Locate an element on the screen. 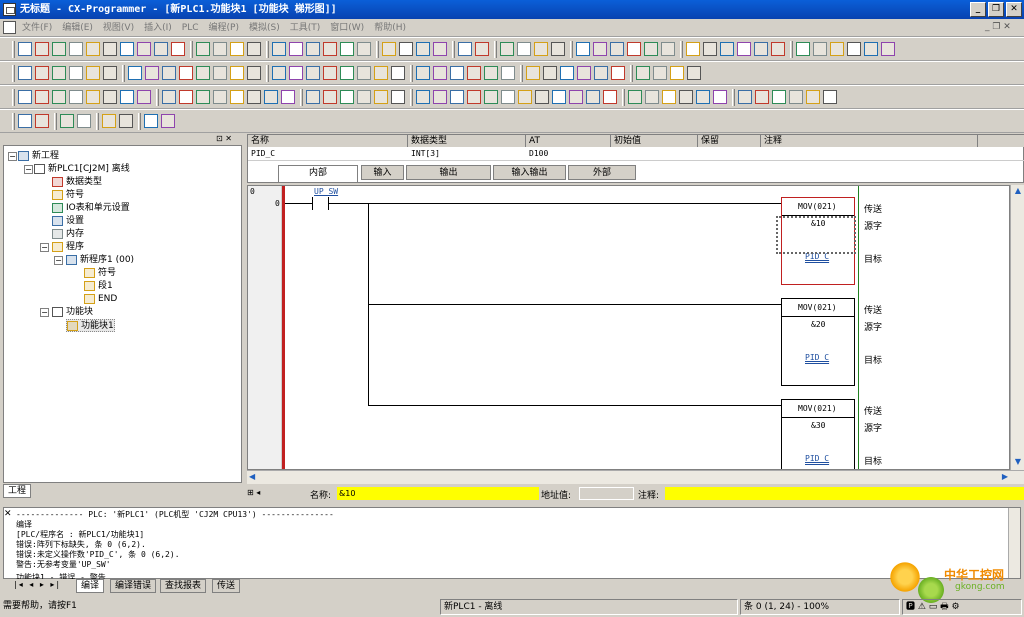  horizontal-scrollbar: ◀ ▶ is located at coordinates (635, 477).